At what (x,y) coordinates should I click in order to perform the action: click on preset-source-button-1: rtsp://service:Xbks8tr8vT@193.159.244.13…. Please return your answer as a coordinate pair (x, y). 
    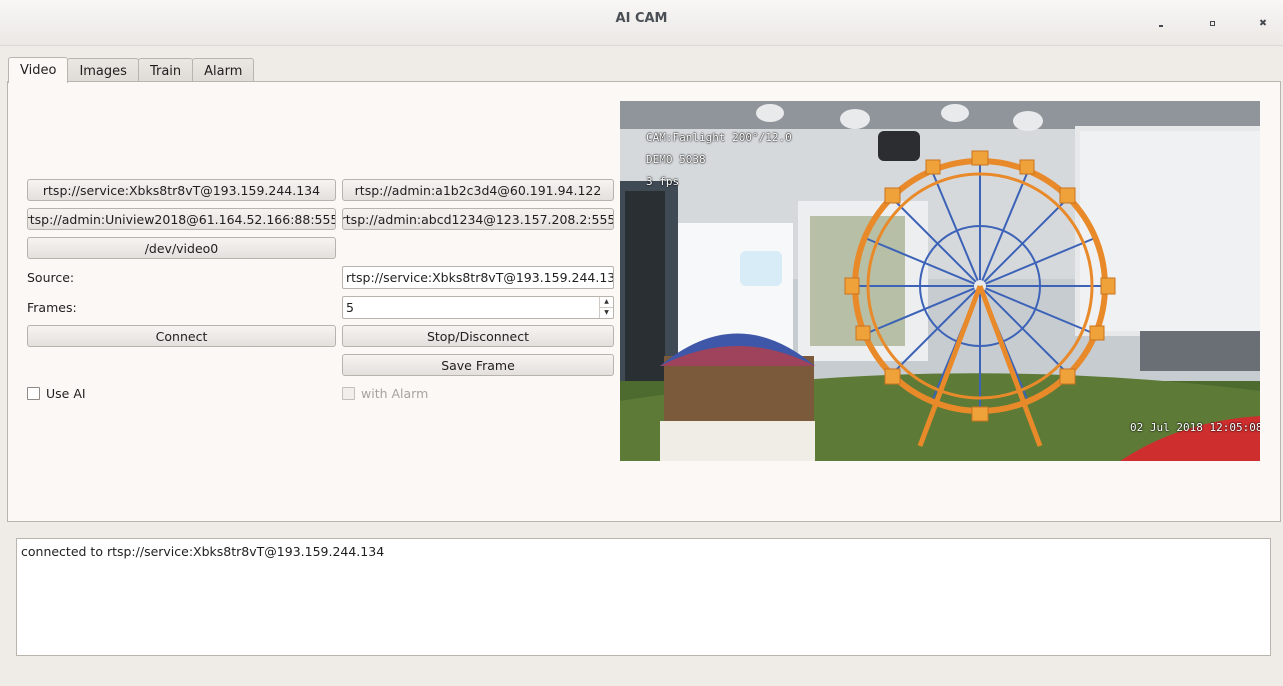
    Looking at the image, I should click on (181, 190).